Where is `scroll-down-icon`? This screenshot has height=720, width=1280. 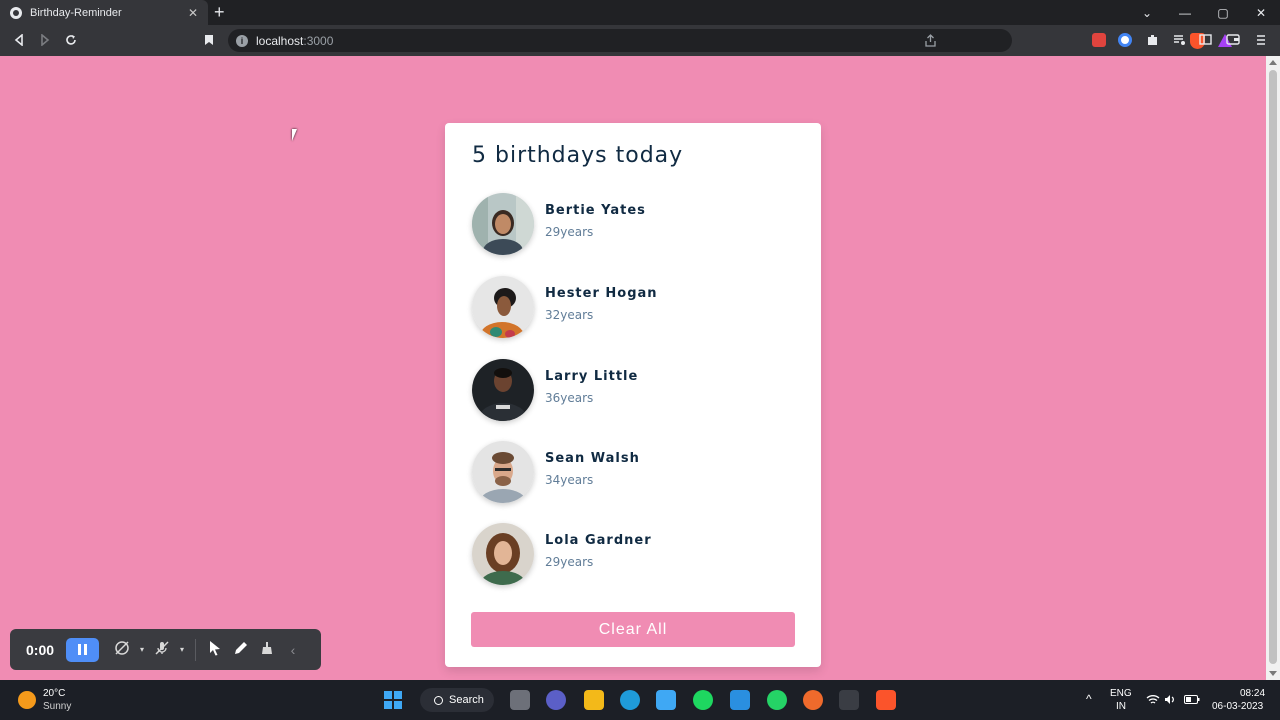 scroll-down-icon is located at coordinates (1273, 673).